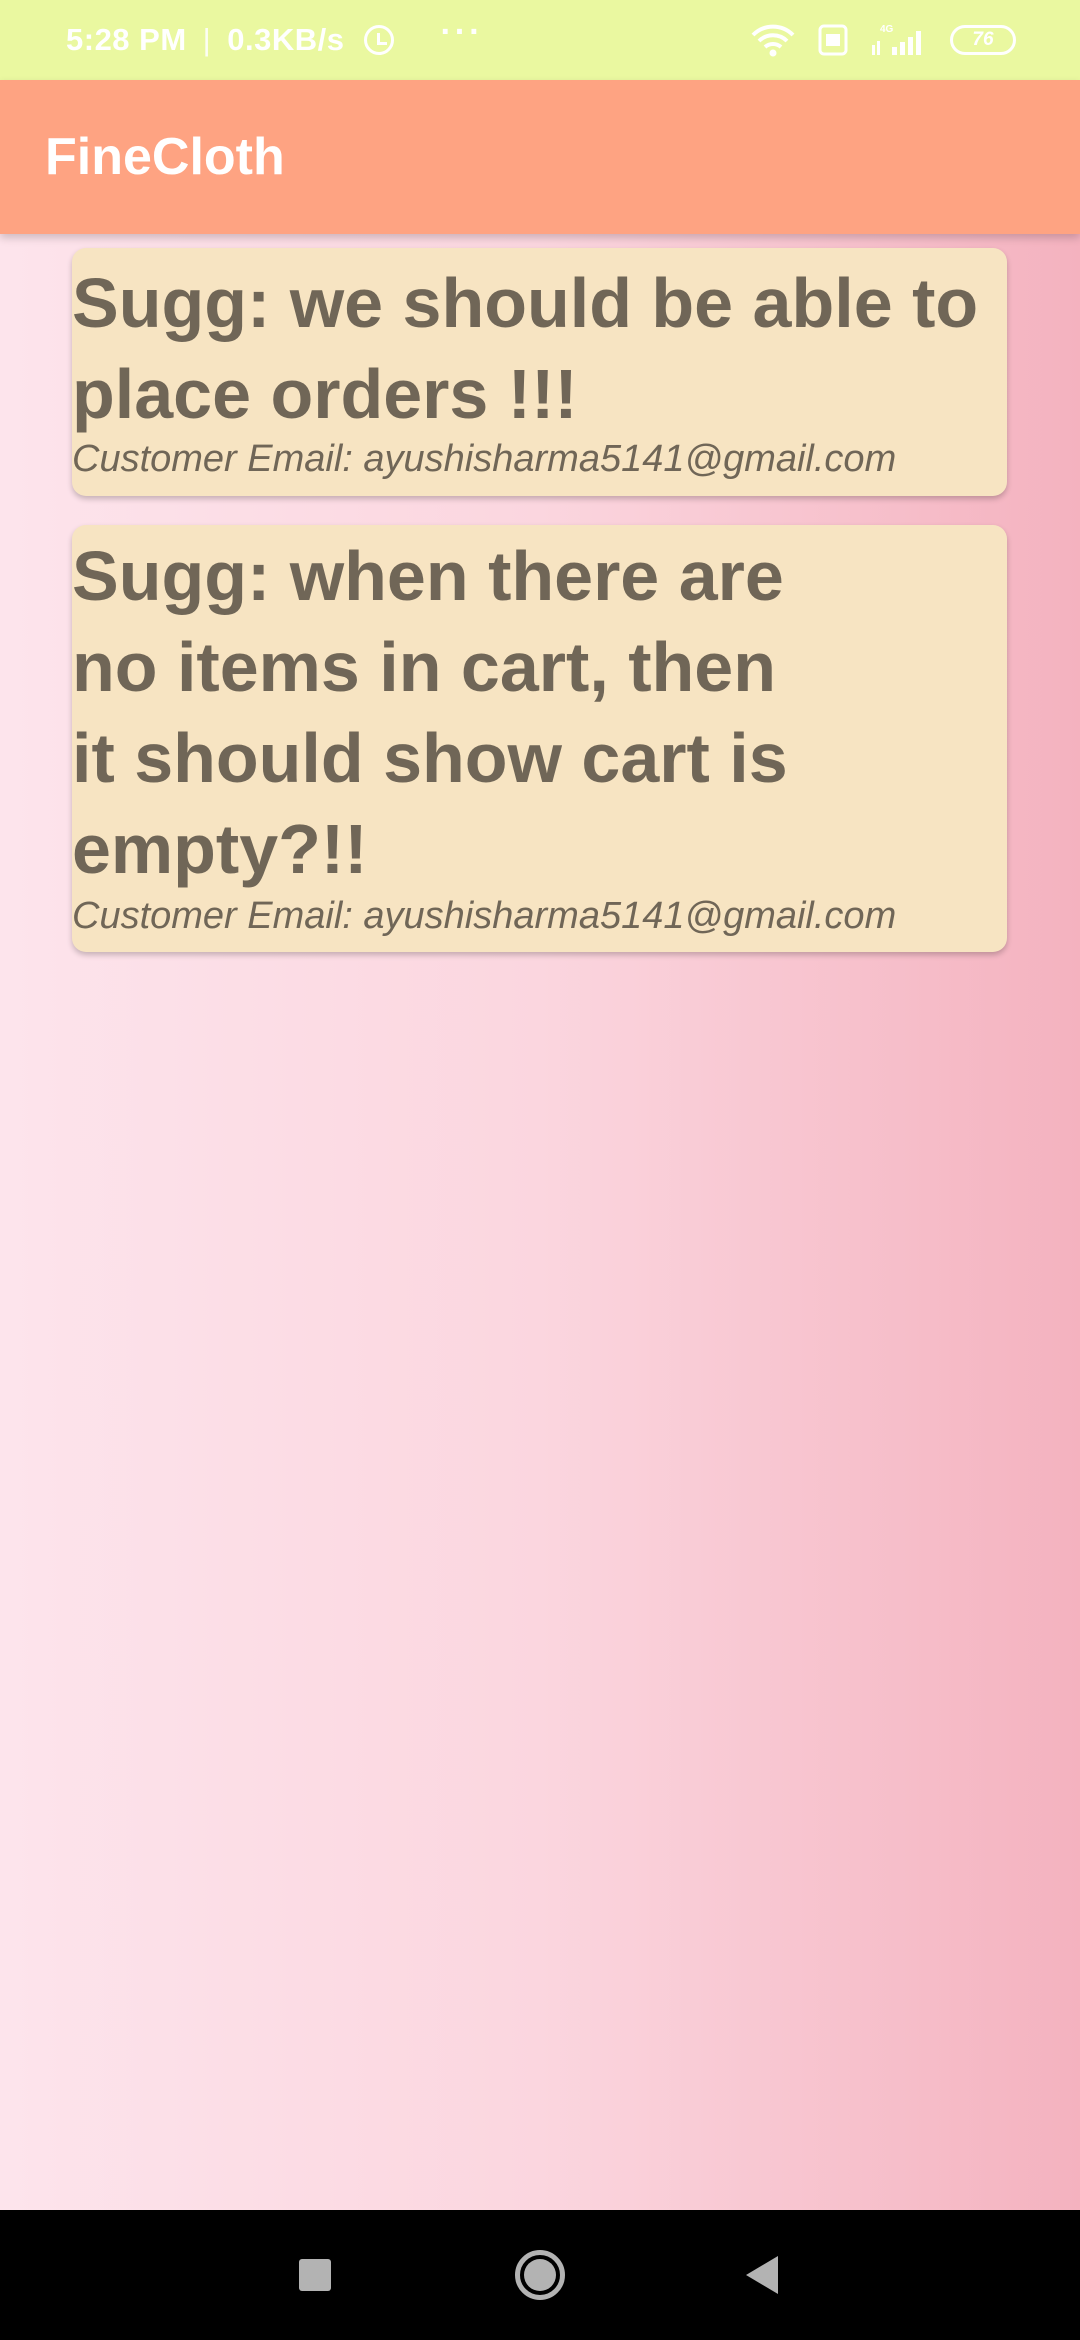  What do you see at coordinates (379, 40) in the screenshot?
I see `alarm-icon` at bounding box center [379, 40].